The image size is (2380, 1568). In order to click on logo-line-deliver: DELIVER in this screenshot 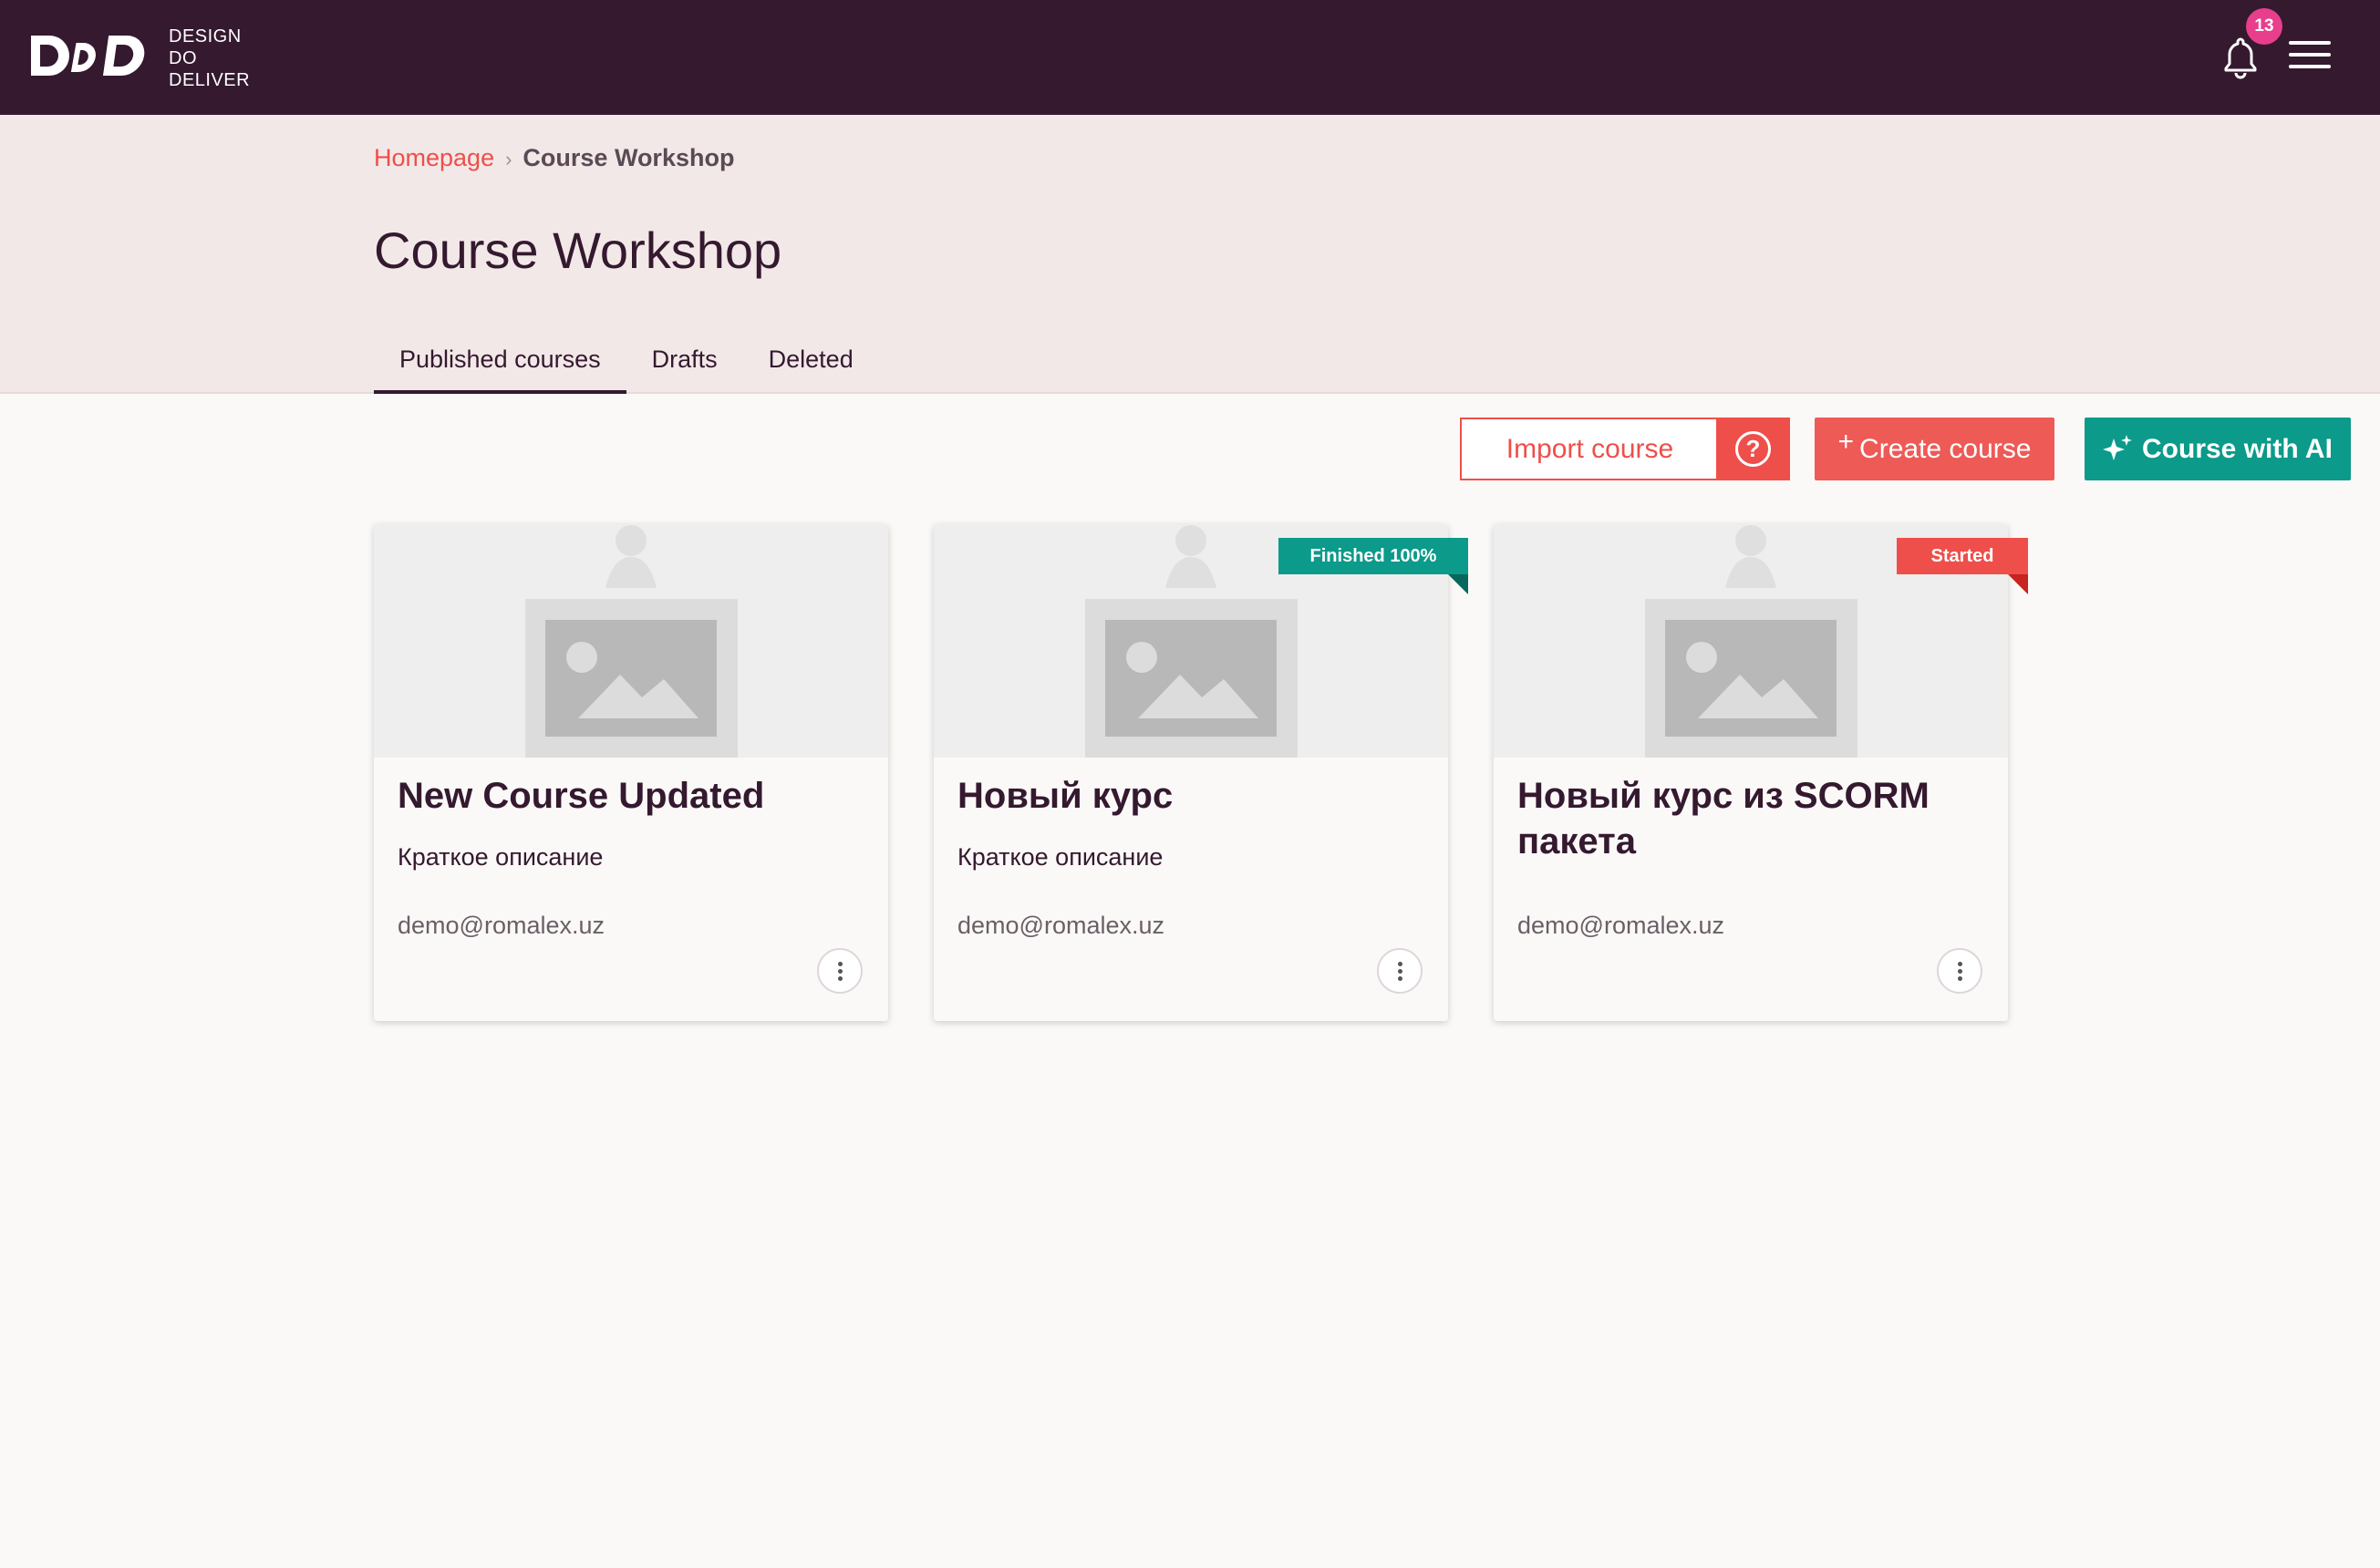, I will do `click(210, 80)`.